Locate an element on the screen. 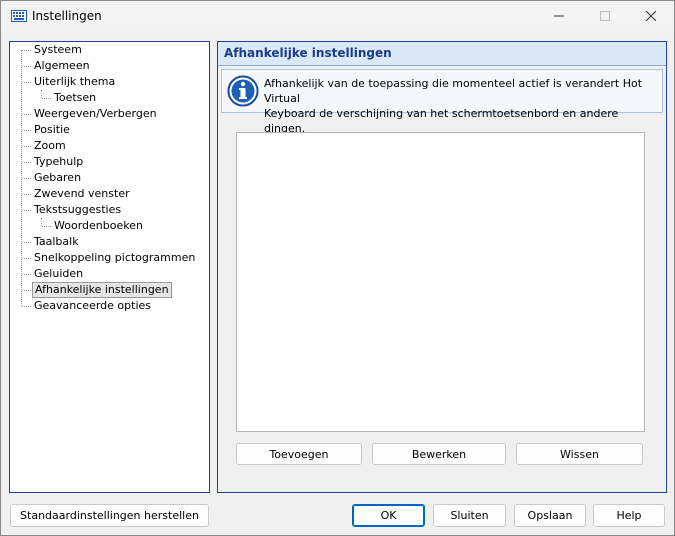 Image resolution: width=675 pixels, height=536 pixels. window-title: Instellingen is located at coordinates (67, 16).